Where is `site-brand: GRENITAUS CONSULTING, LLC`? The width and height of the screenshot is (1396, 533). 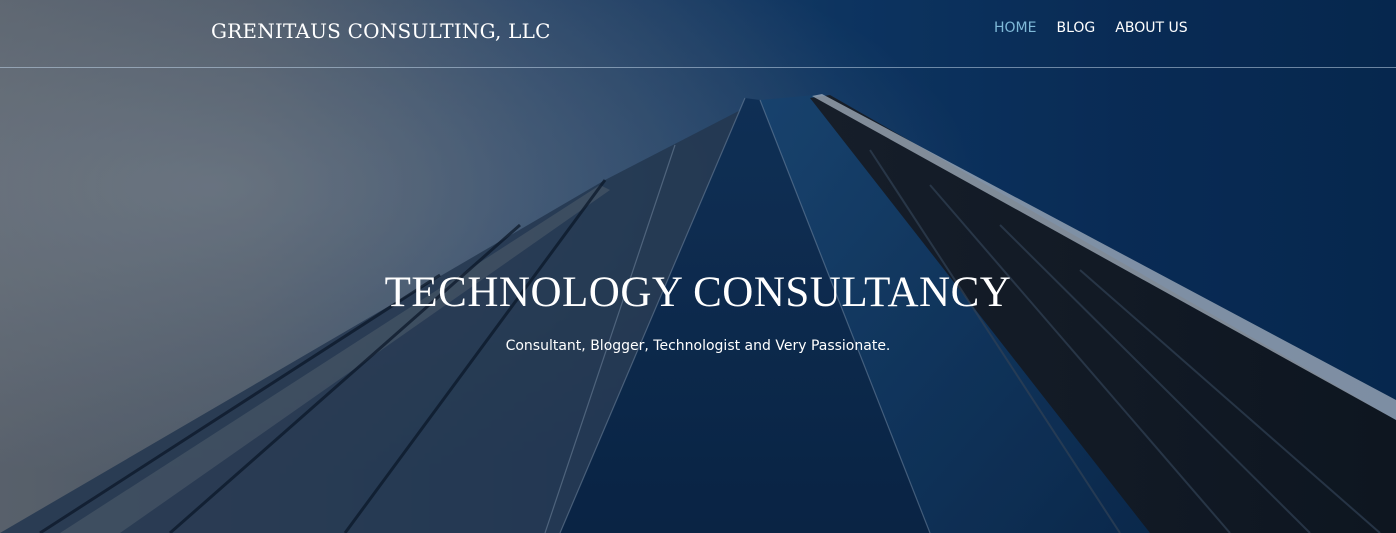
site-brand: GRENITAUS CONSULTING, LLC is located at coordinates (381, 31).